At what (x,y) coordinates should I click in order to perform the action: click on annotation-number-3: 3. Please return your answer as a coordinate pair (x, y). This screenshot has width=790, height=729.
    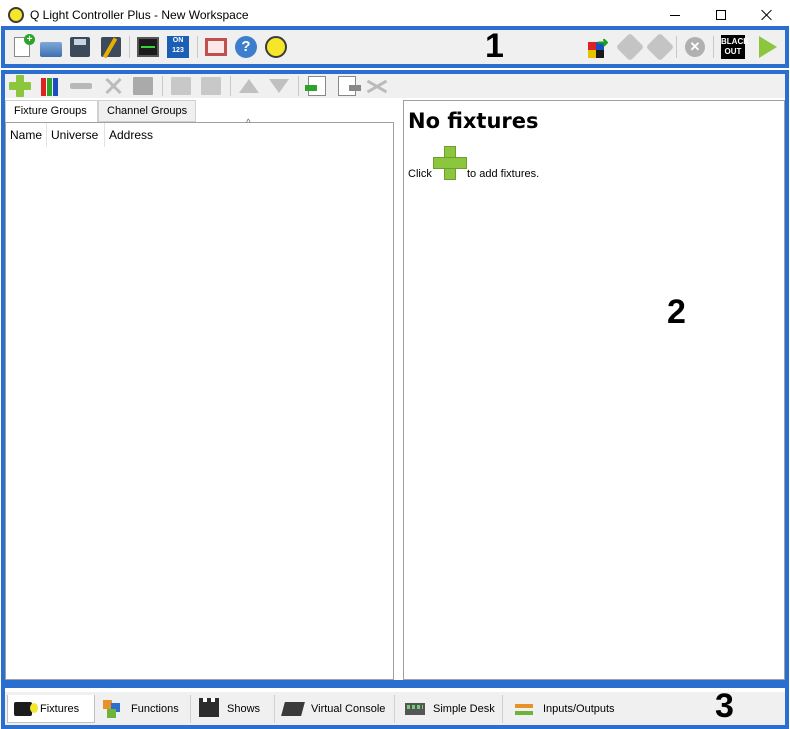
    Looking at the image, I should click on (724, 706).